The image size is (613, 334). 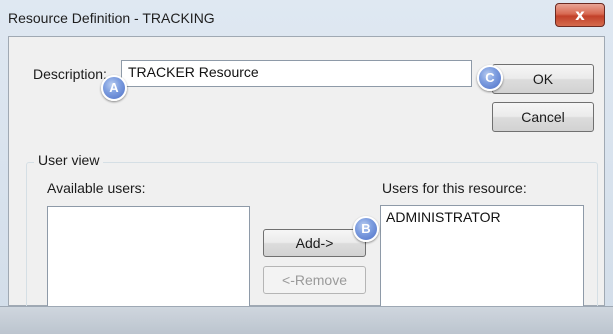 What do you see at coordinates (454, 188) in the screenshot?
I see `resource-users-label: Users for this resource:` at bounding box center [454, 188].